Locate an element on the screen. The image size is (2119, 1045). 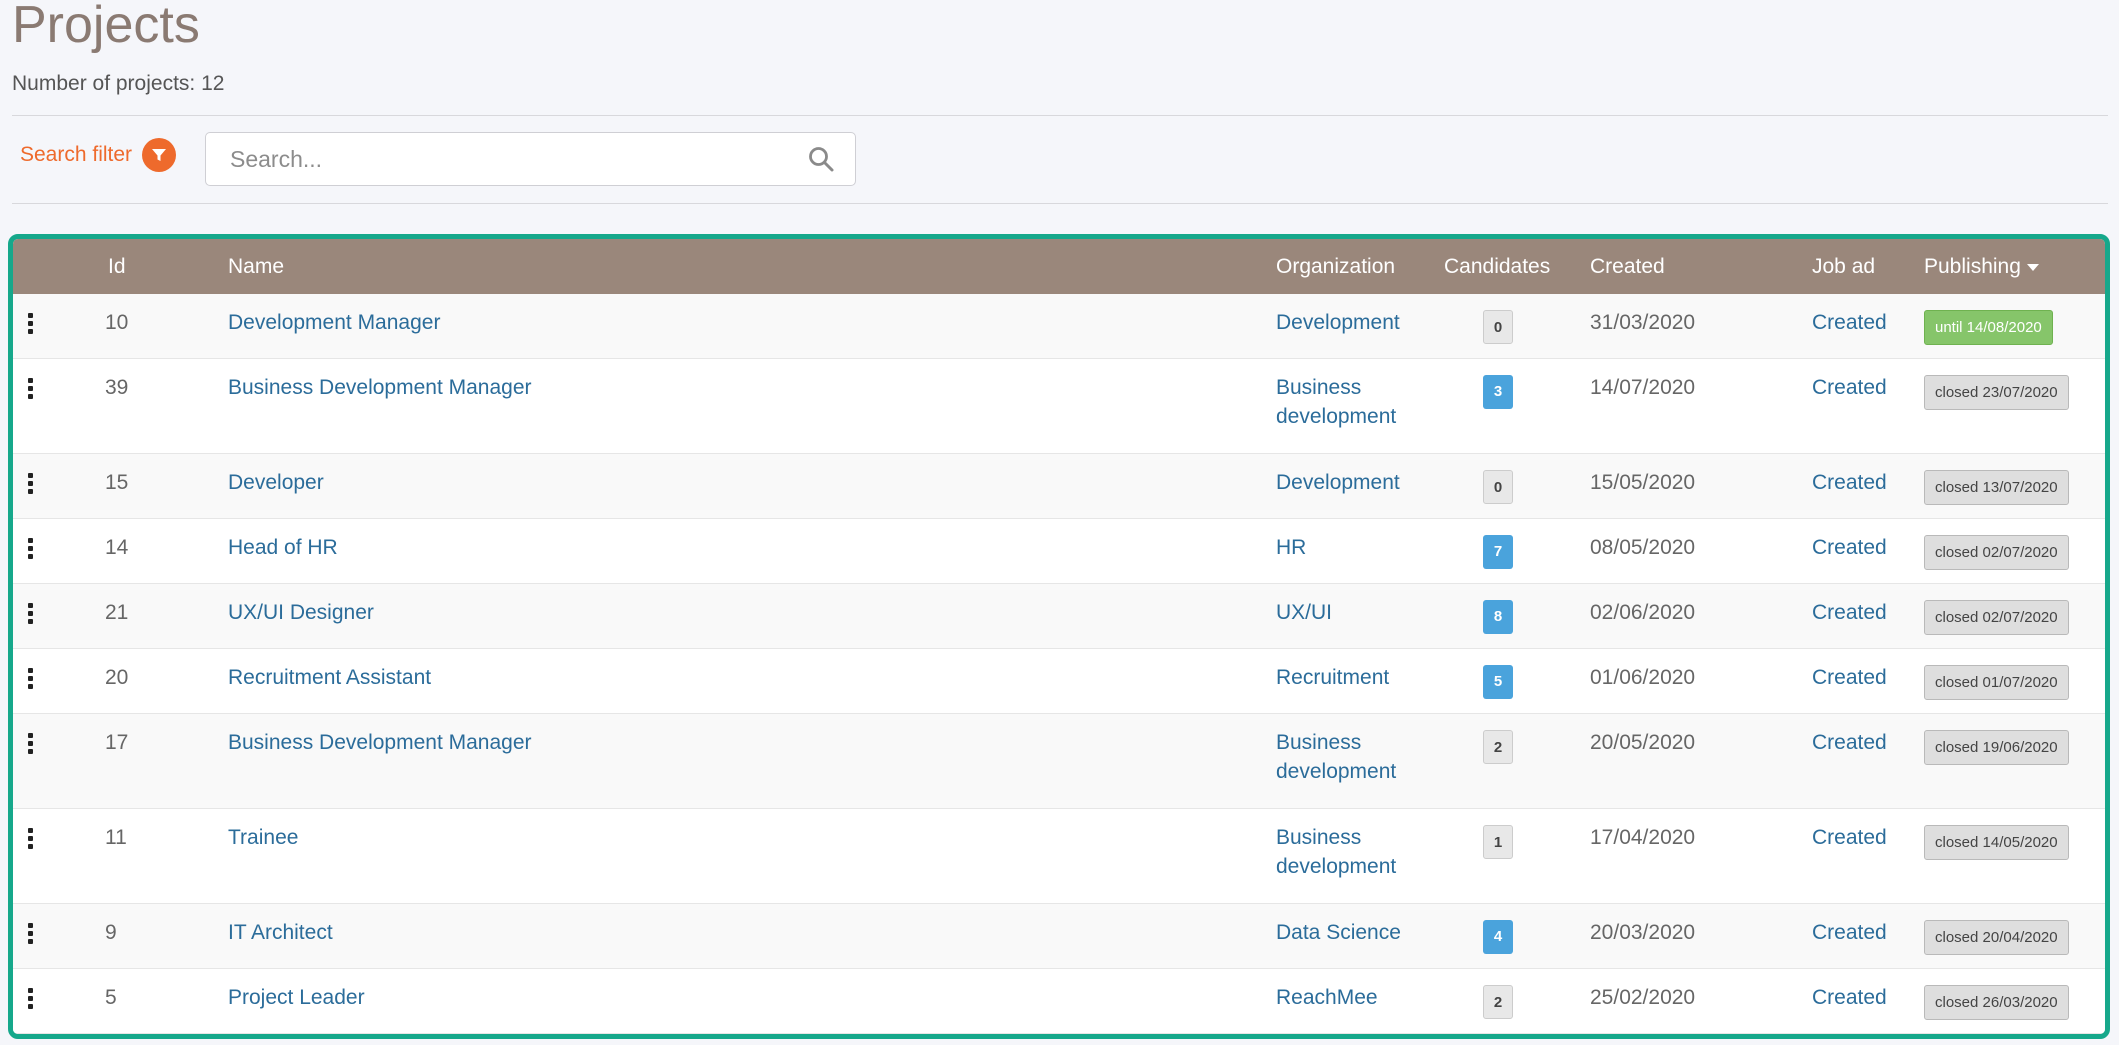
publishing-status-badge: closed 23/07/2020 is located at coordinates (1996, 392).